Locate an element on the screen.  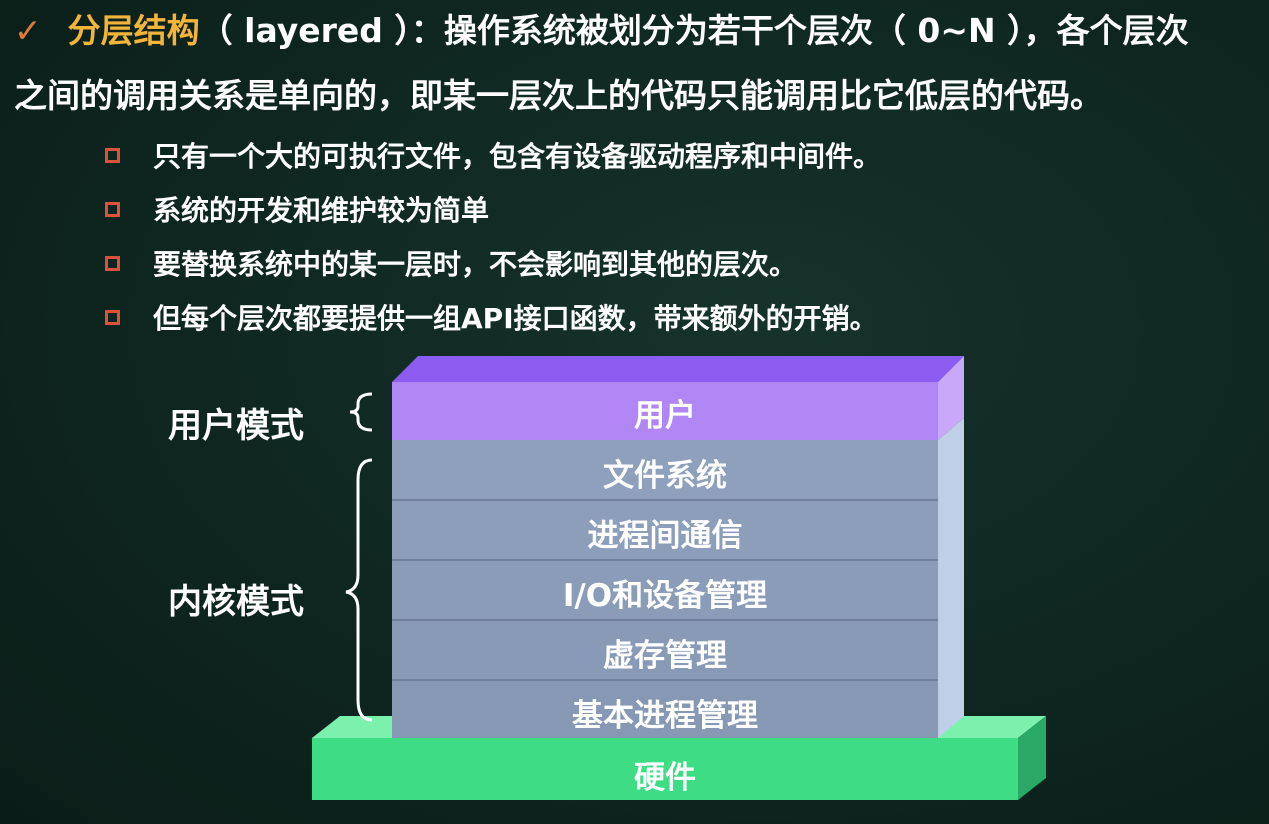
process-layer-label: 基本进程管理 is located at coordinates (665, 716).